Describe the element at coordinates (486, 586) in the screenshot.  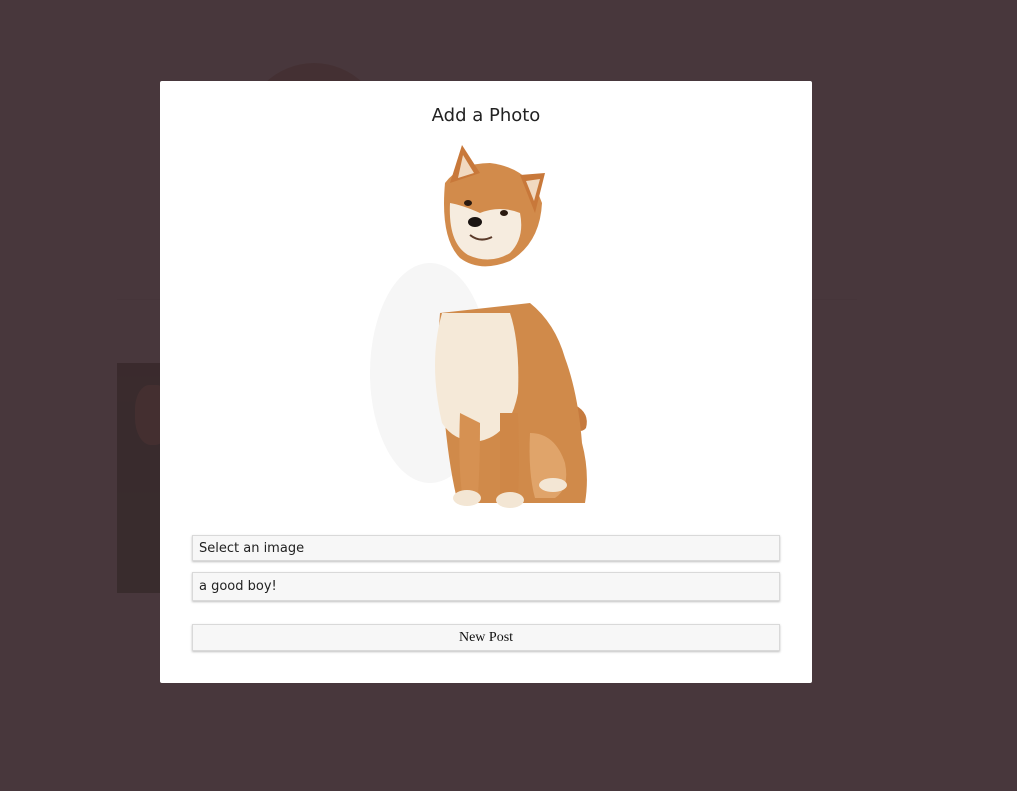
I see `caption-input: a good boy!` at that location.